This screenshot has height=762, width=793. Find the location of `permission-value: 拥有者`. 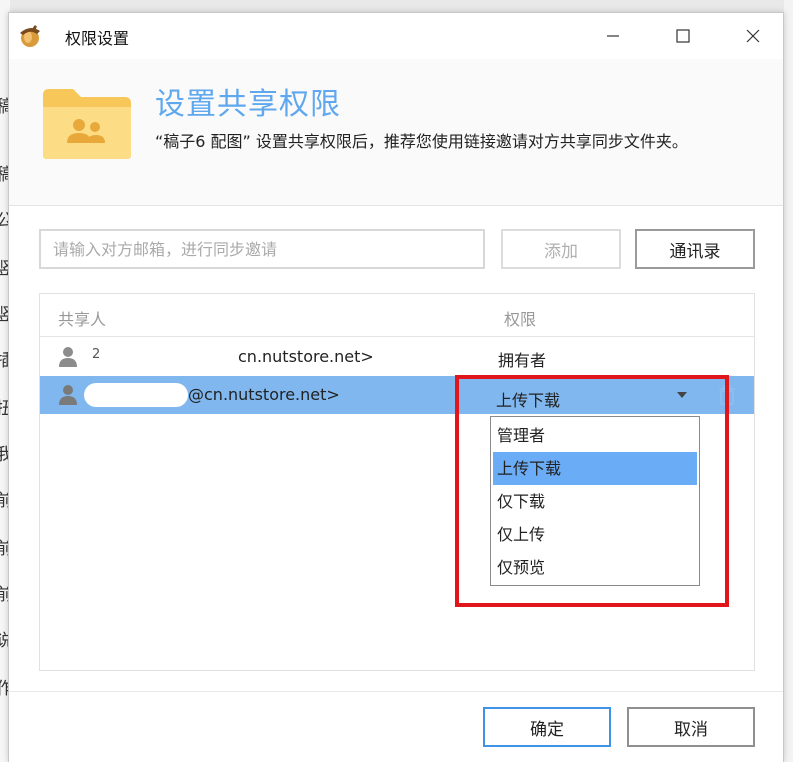

permission-value: 拥有者 is located at coordinates (522, 360).